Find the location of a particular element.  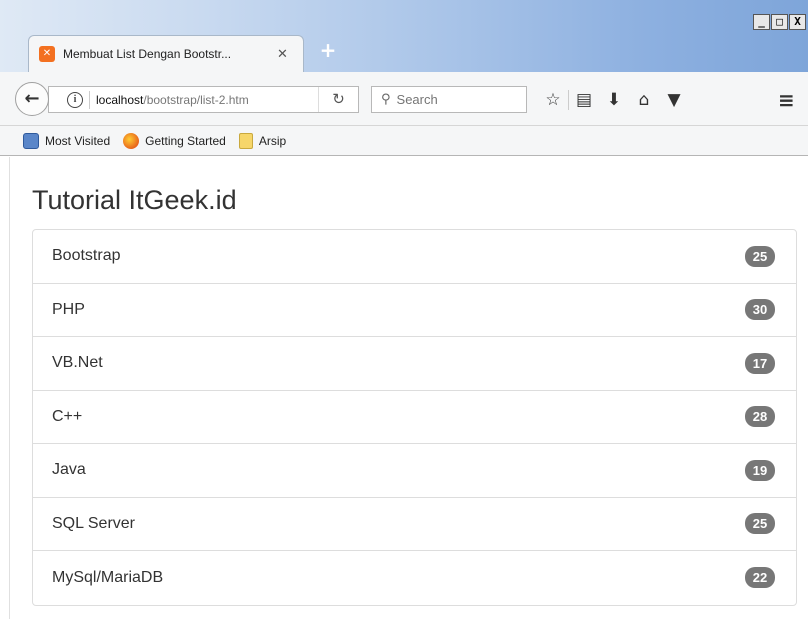

download-icon: ⬇ is located at coordinates (614, 100).